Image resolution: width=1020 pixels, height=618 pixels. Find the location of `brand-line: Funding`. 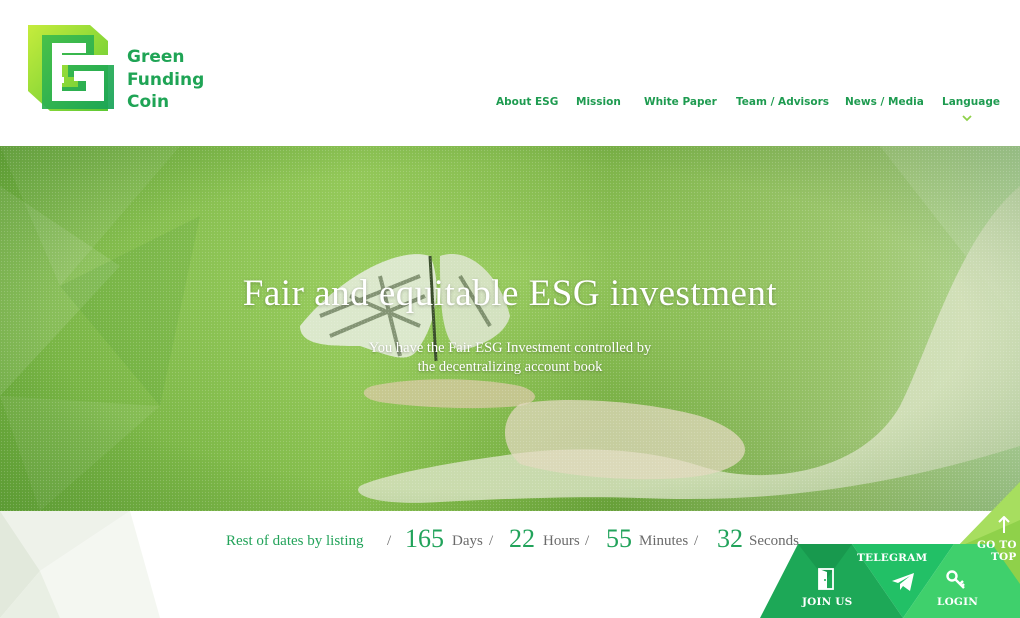

brand-line: Funding is located at coordinates (166, 79).